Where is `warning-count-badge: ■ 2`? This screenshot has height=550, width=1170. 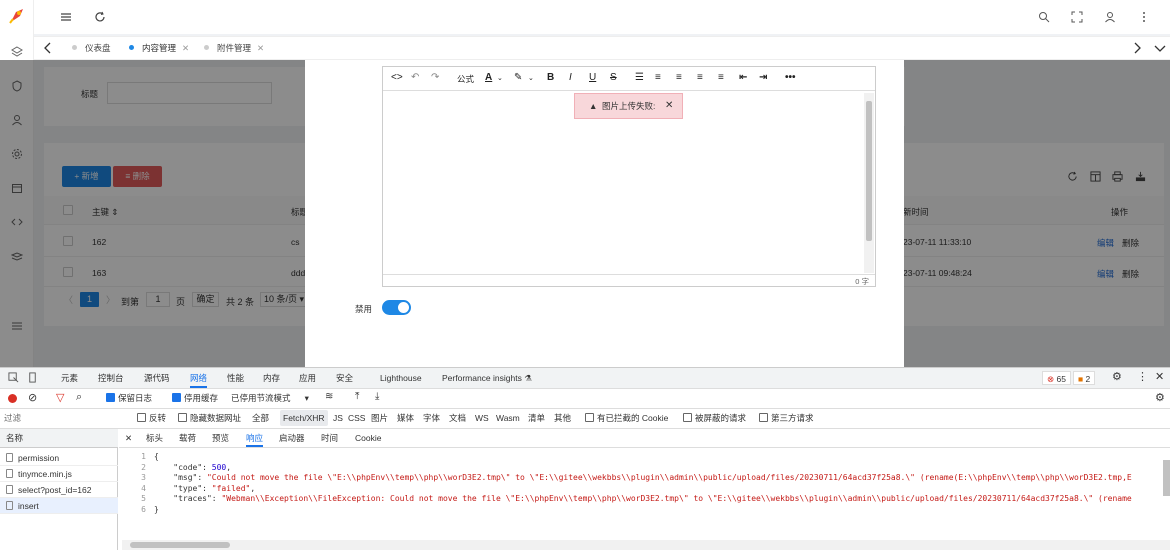
warning-count-badge: ■ 2 is located at coordinates (1084, 378).